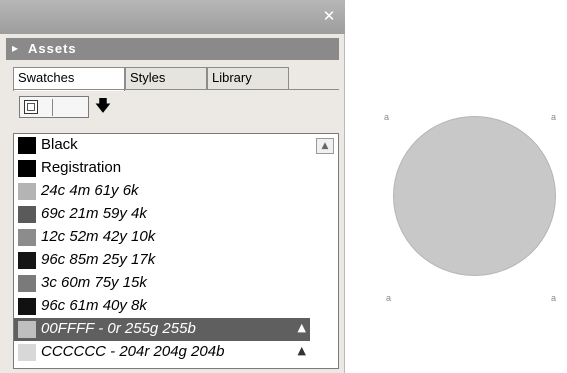 This screenshot has width=567, height=373. I want to click on swatch-row: 96c 61m 40y 8k, so click(162, 306).